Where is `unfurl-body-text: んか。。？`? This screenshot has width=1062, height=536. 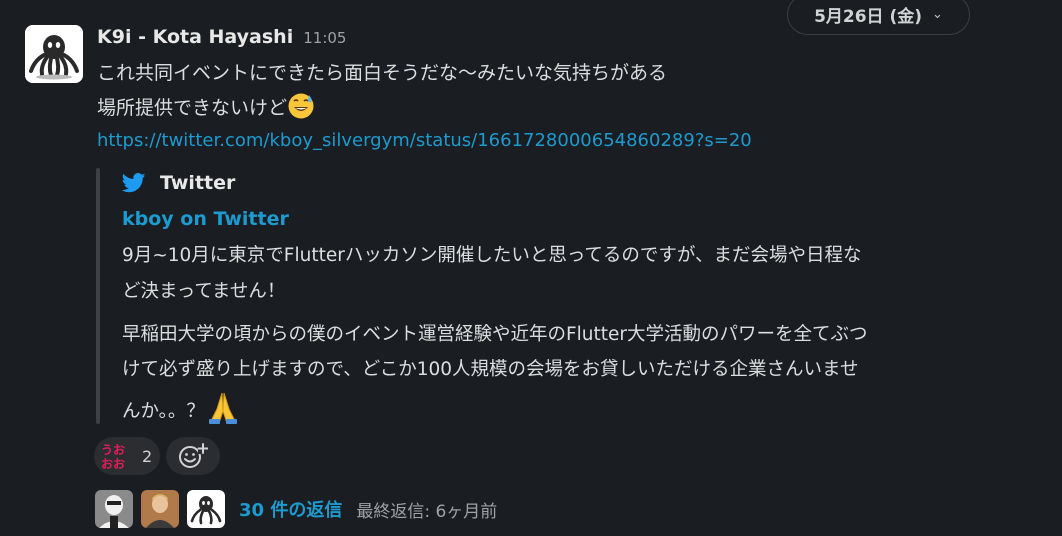
unfurl-body-text: んか。。？ is located at coordinates (163, 411).